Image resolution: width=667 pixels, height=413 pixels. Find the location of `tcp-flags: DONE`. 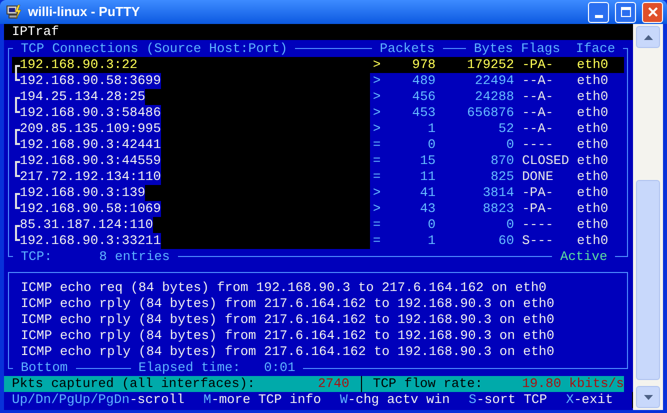

tcp-flags: DONE is located at coordinates (538, 176).